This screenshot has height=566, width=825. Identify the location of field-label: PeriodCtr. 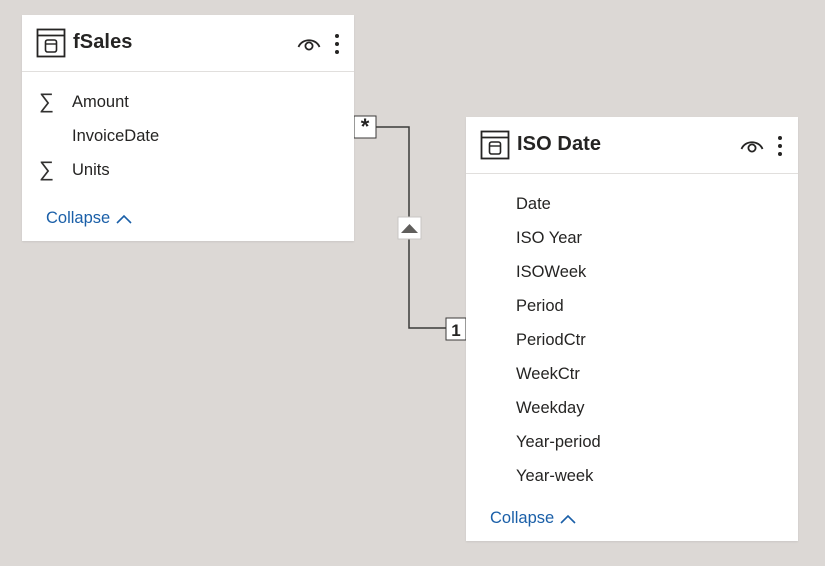
(551, 340).